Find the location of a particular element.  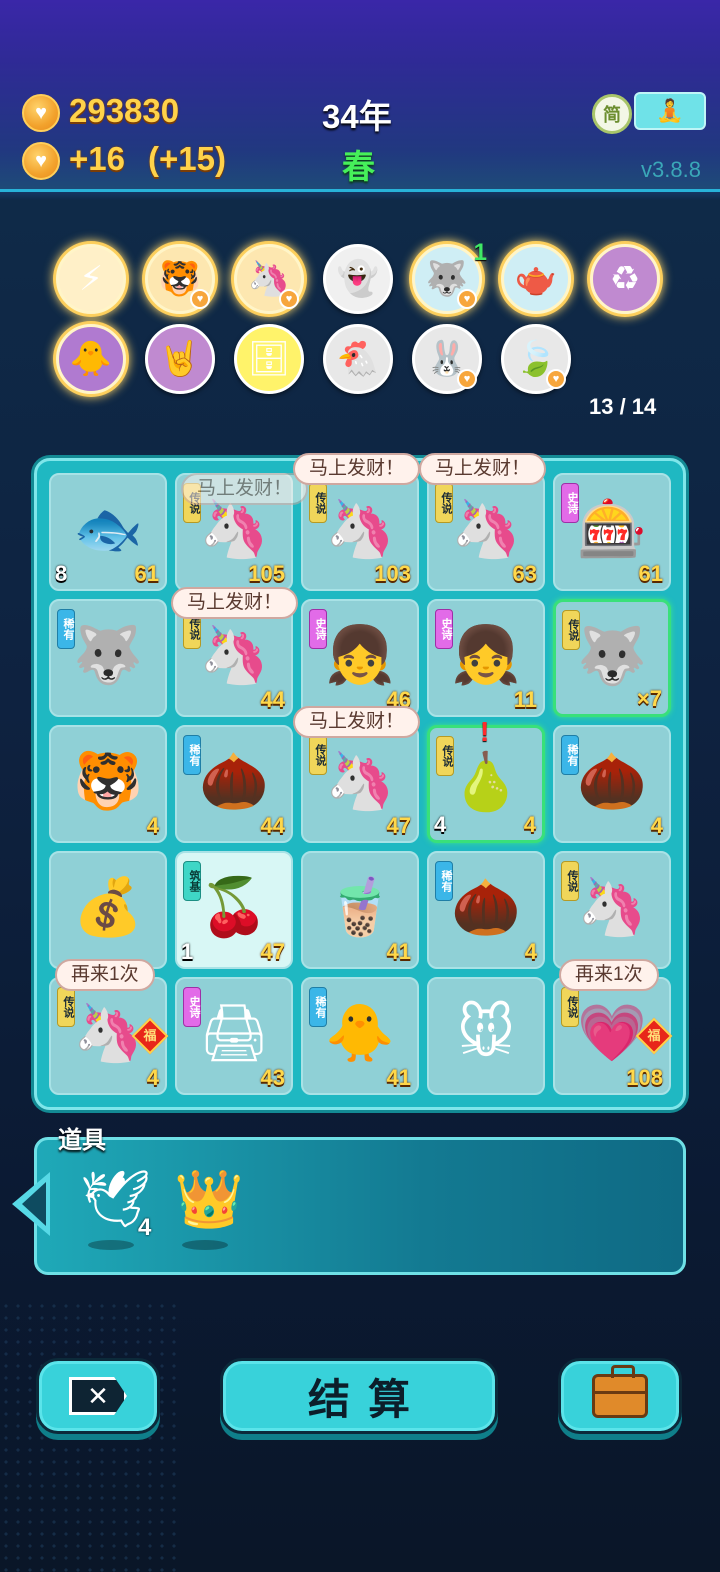

cell-value: 11 is located at coordinates (525, 699).